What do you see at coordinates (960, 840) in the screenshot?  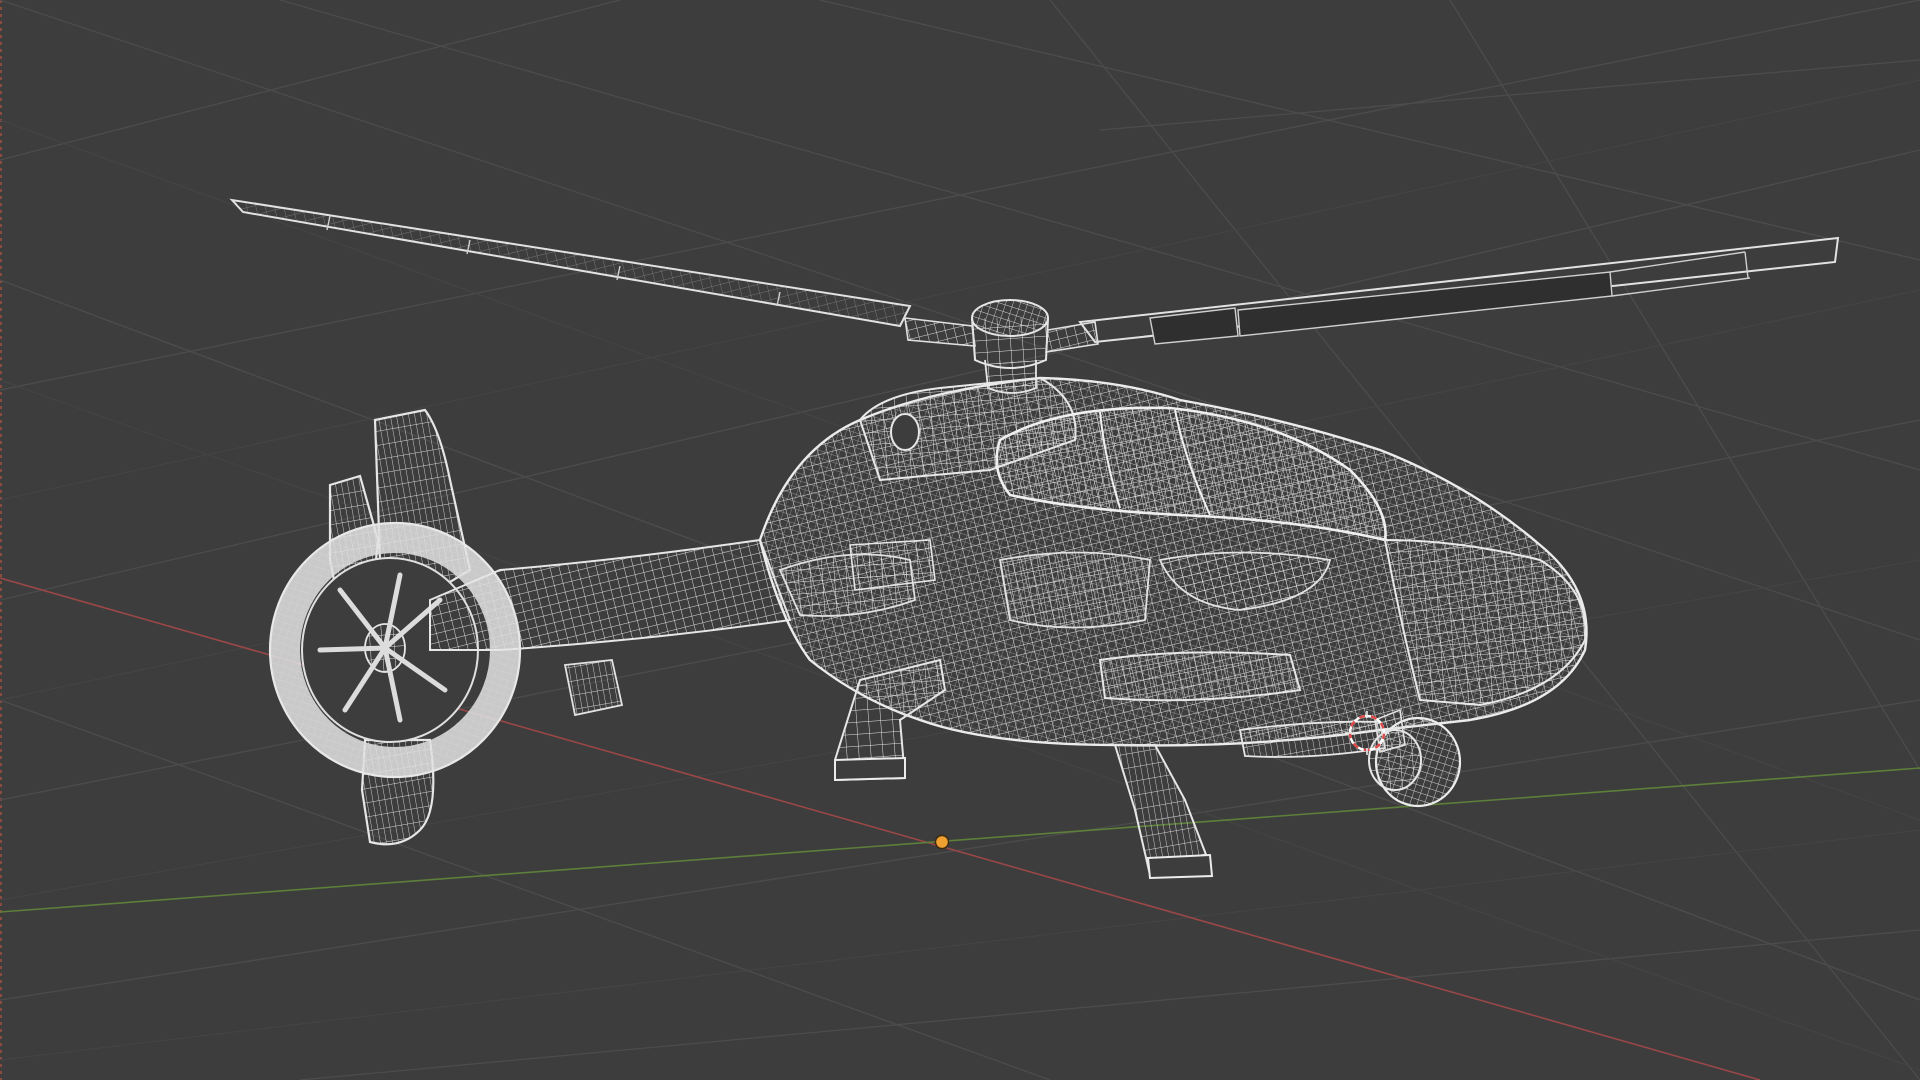 I see `y-axis-line` at bounding box center [960, 840].